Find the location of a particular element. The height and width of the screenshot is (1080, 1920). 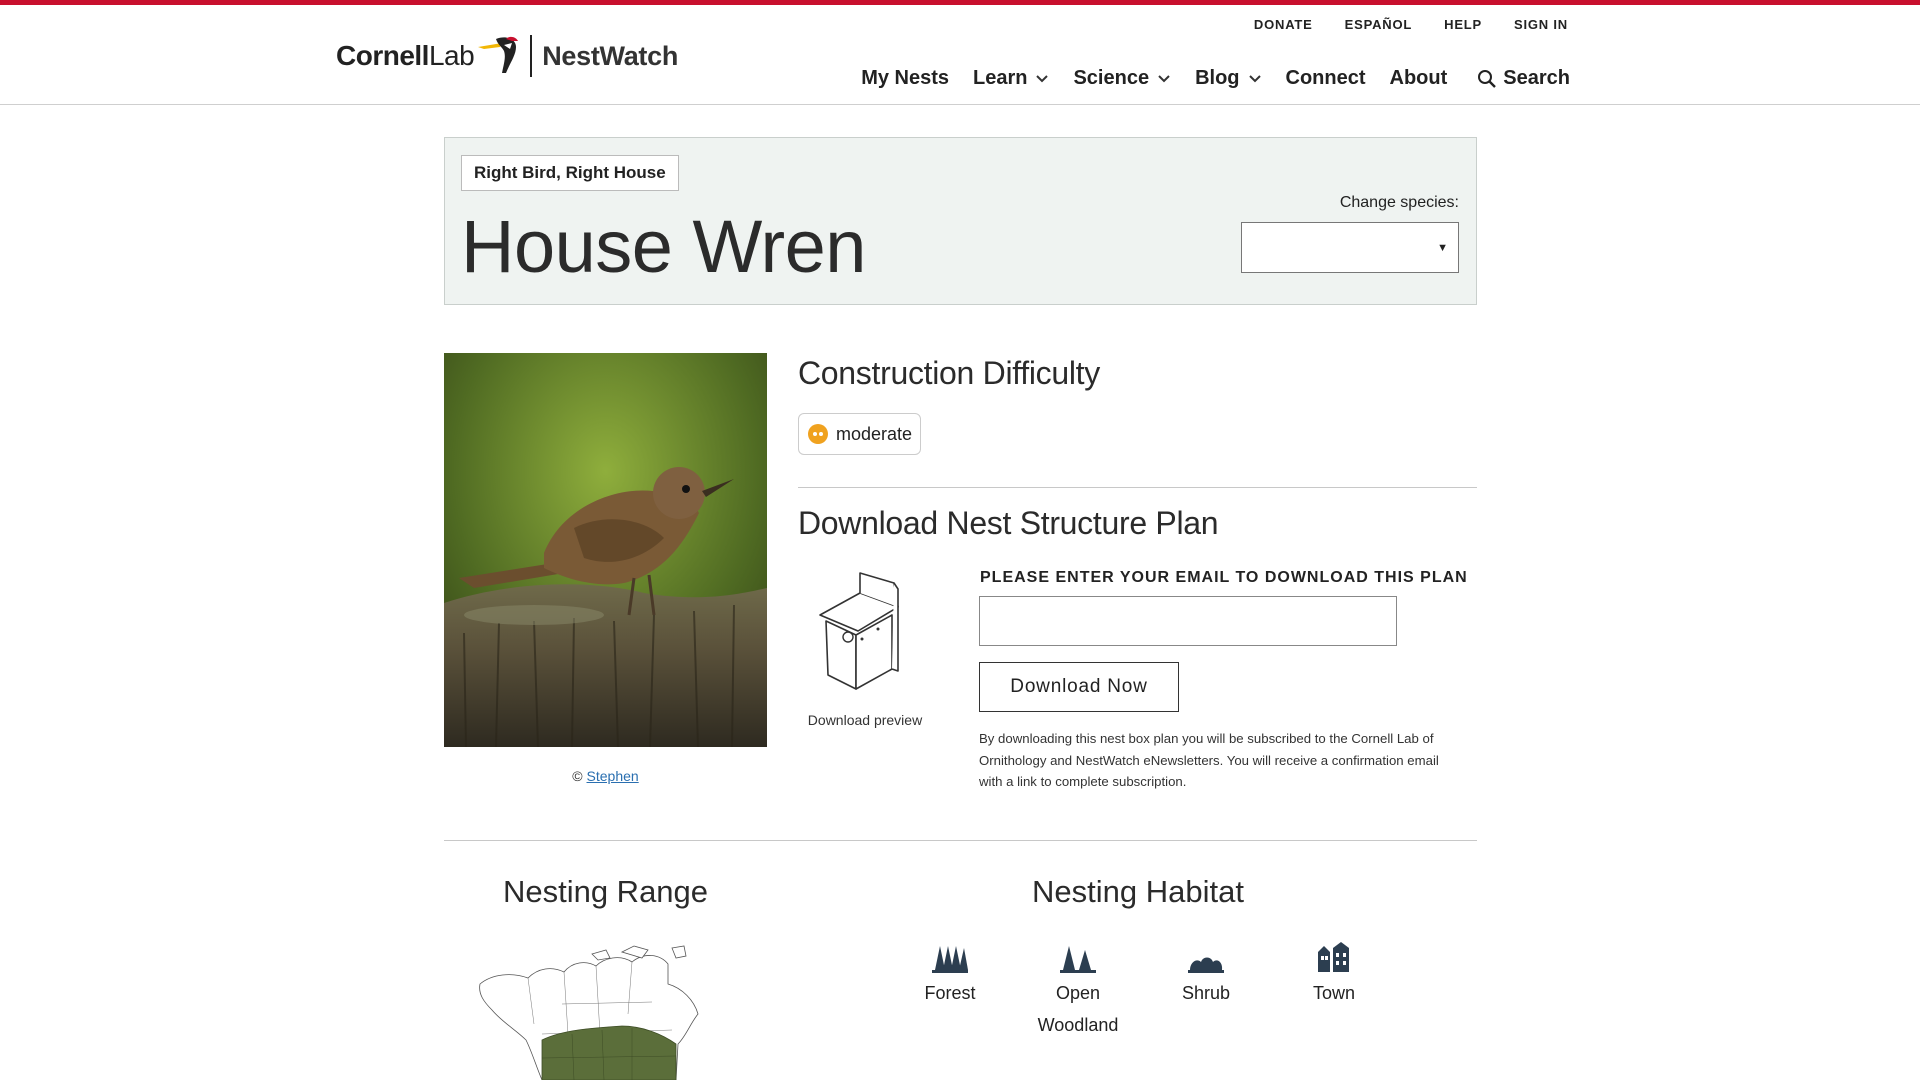

nesting-range-map is located at coordinates (592, 1012).